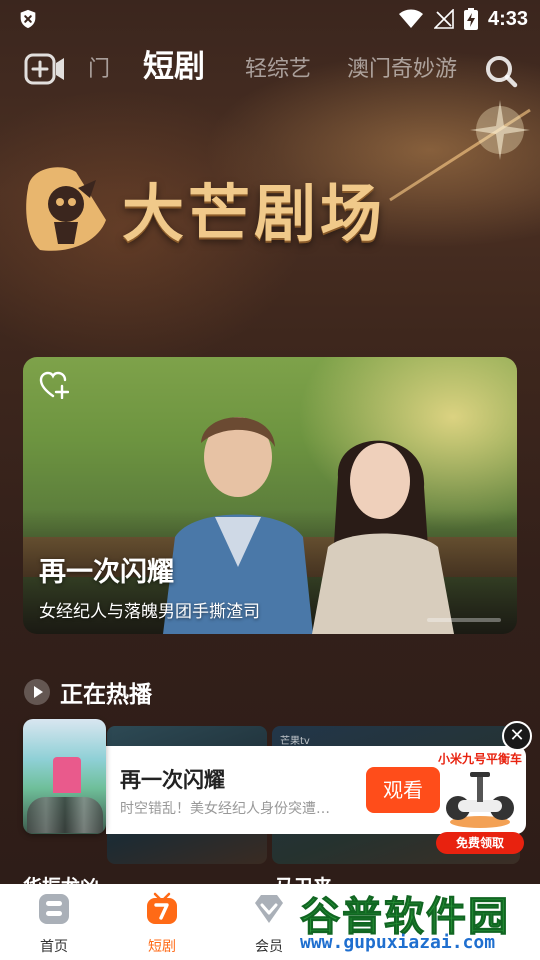 The image size is (540, 960). Describe the element at coordinates (66, 209) in the screenshot. I see `mango-theater-logo` at that location.